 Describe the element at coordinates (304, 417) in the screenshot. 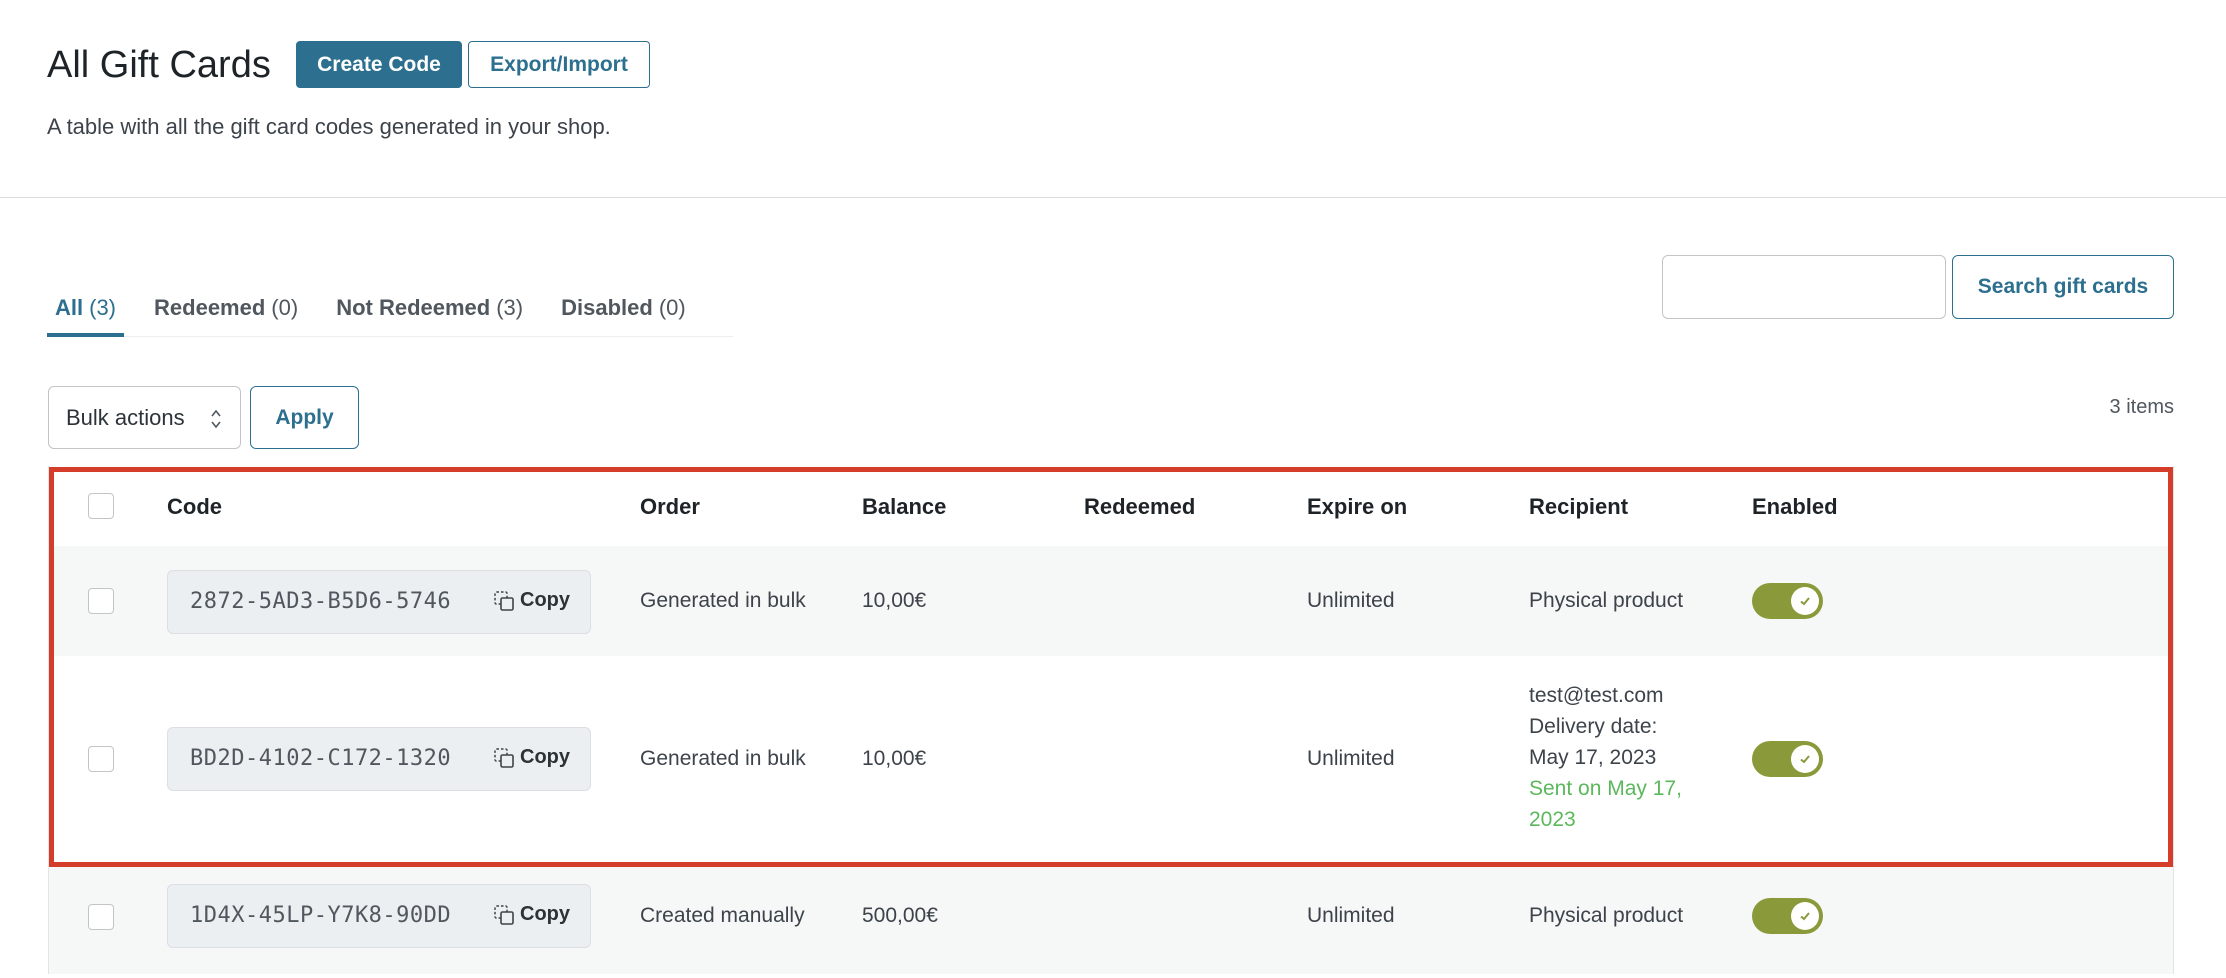

I see `apply-button: Apply` at that location.